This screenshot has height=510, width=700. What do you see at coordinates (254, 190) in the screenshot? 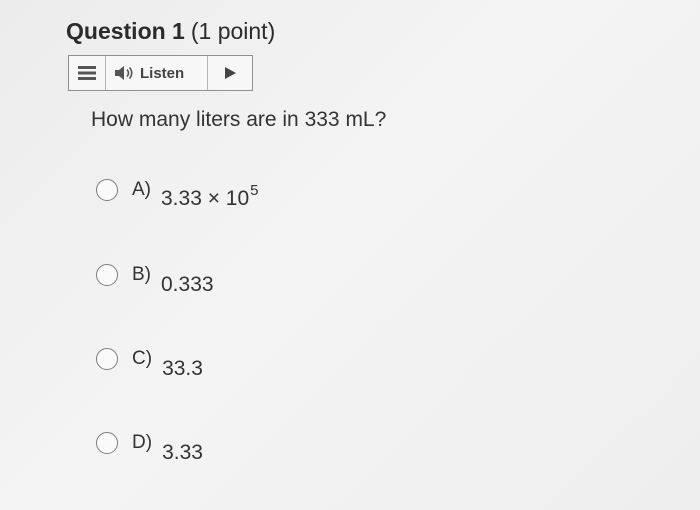
I see `option-value-exponent: 5` at bounding box center [254, 190].